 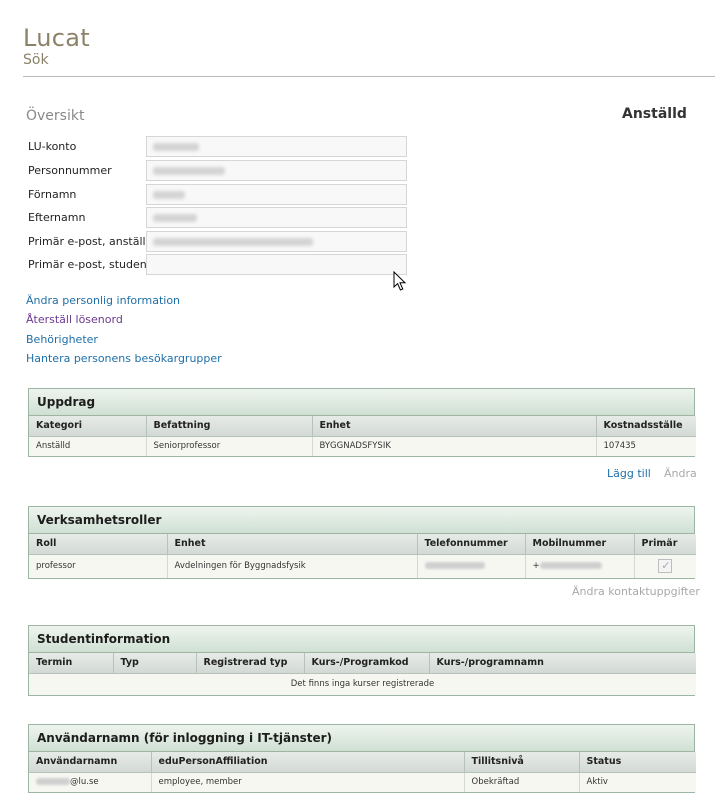 I want to click on field-fornamn: Förnamn, so click(x=223, y=195).